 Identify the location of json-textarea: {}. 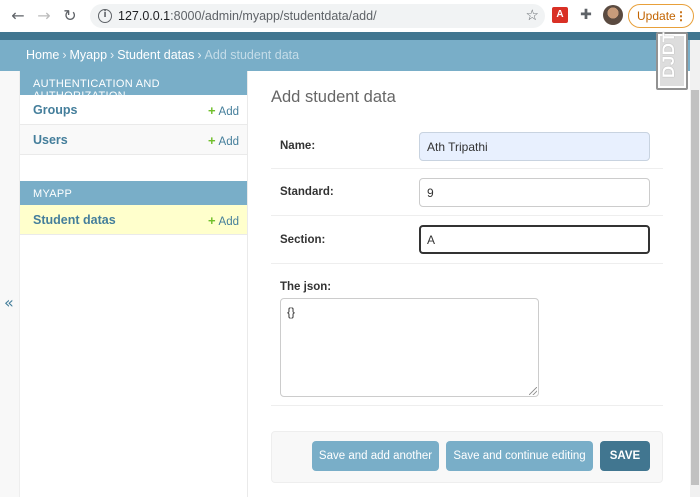
(409, 347).